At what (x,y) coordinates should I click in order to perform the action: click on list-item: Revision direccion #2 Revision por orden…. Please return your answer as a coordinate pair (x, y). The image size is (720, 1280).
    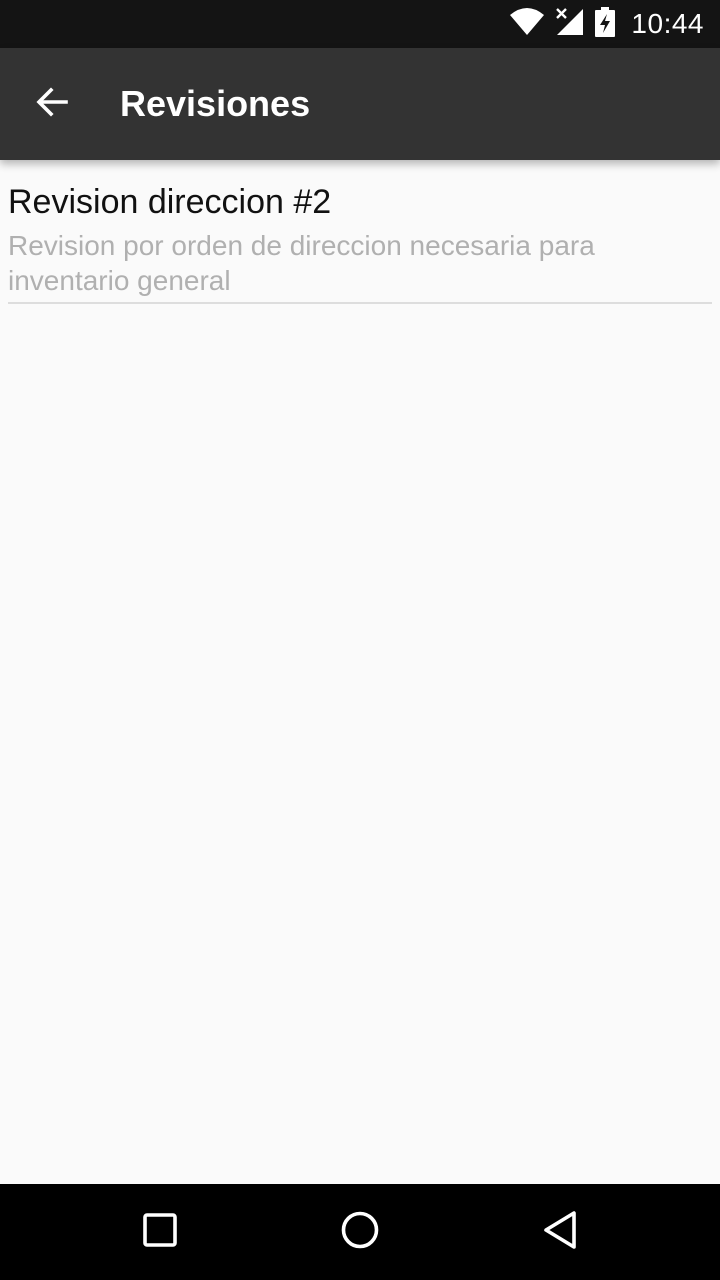
    Looking at the image, I should click on (360, 242).